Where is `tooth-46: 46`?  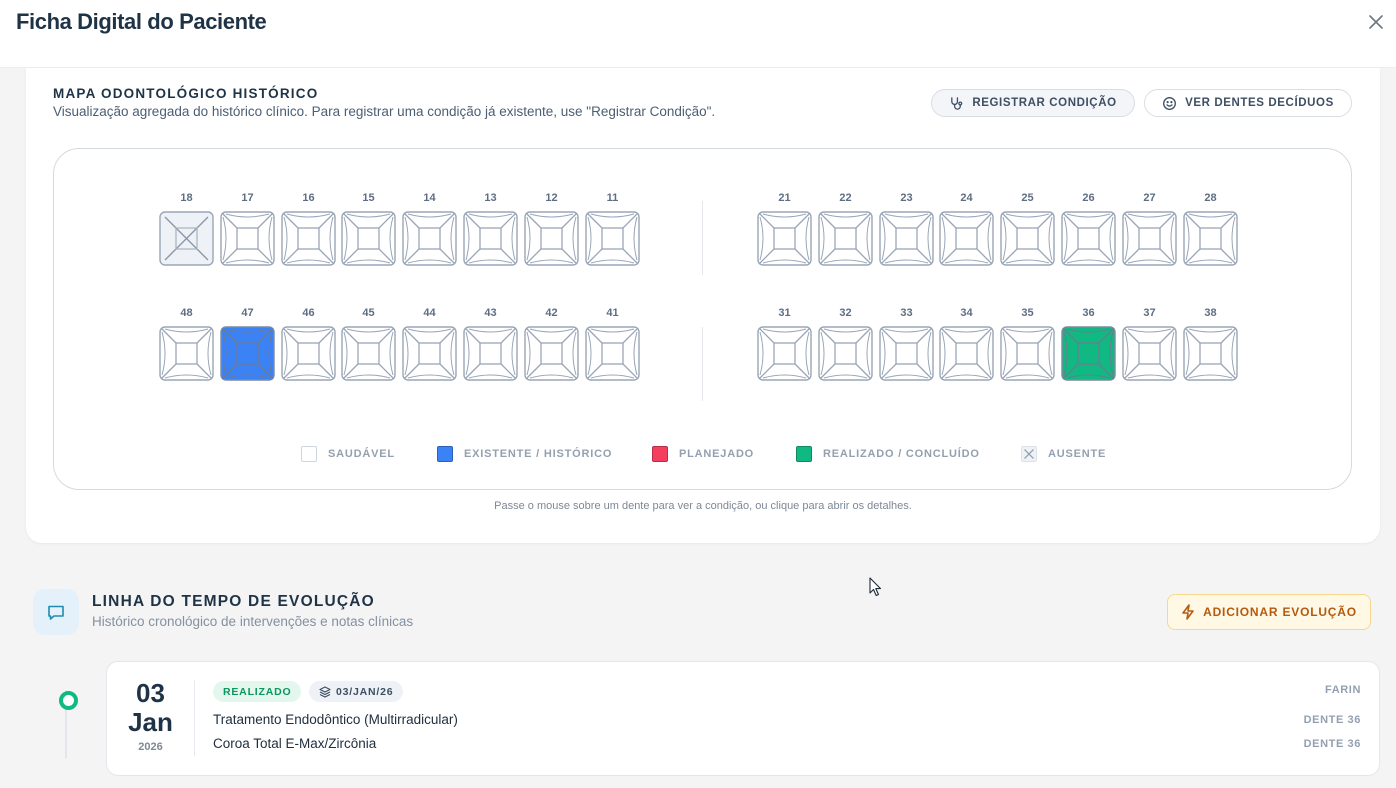
tooth-46: 46 is located at coordinates (308, 343).